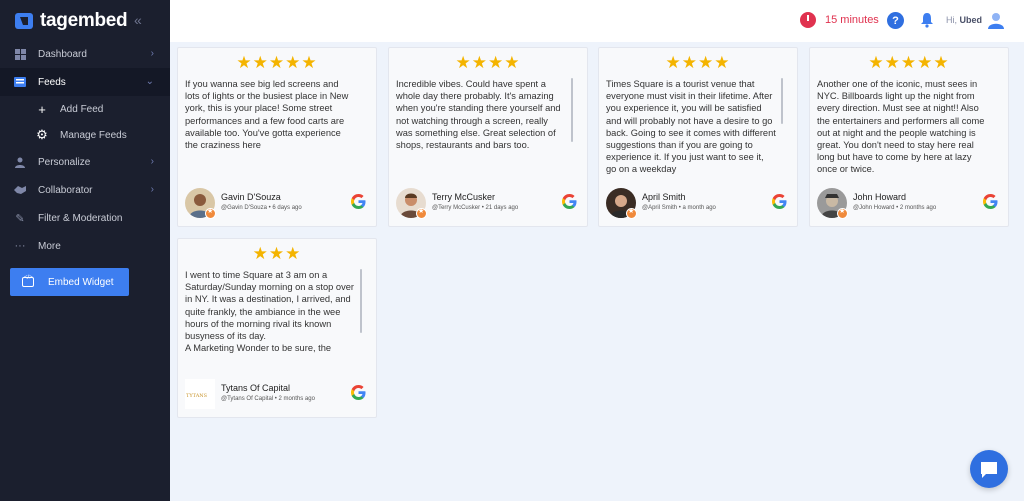 The width and height of the screenshot is (1024, 501). I want to click on embed-widget-label: Embed Widget, so click(81, 282).